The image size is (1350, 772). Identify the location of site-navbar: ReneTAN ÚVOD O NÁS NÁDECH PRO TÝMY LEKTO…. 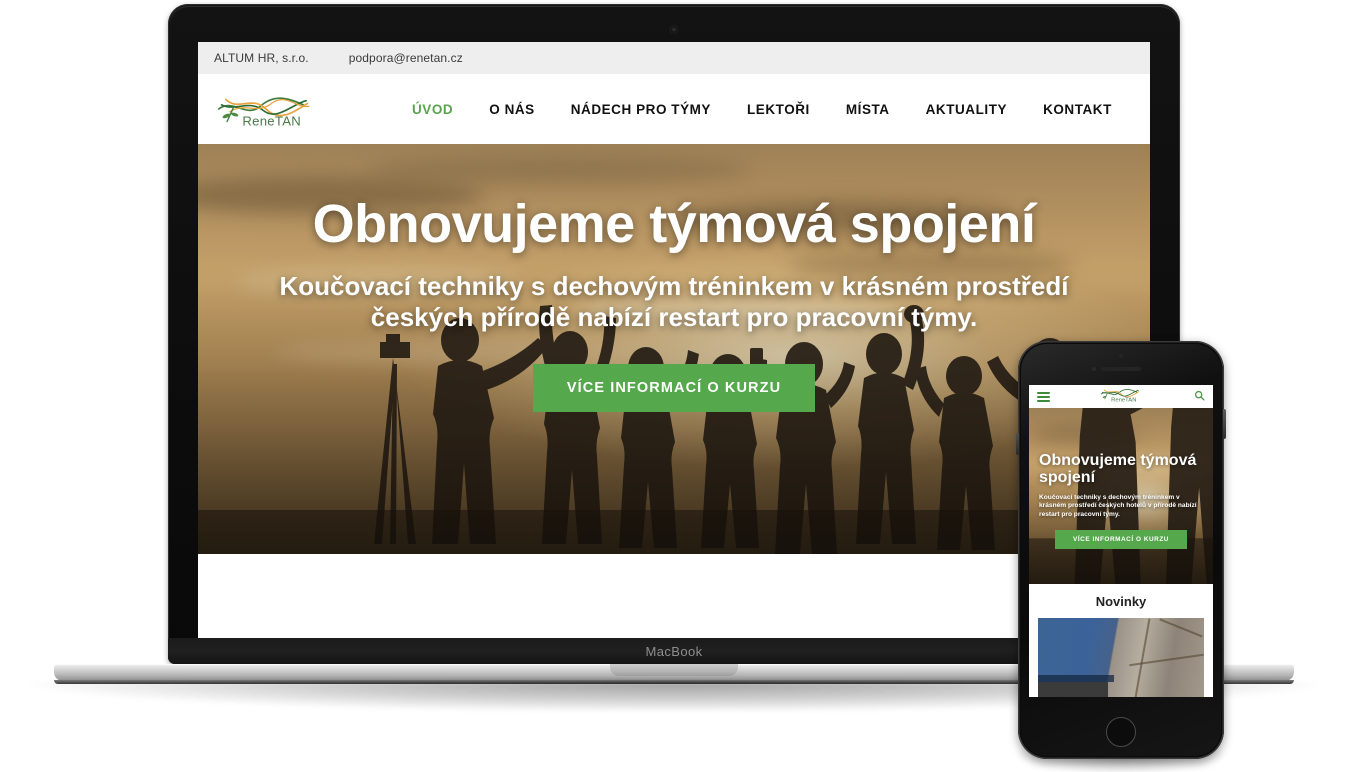
(674, 109).